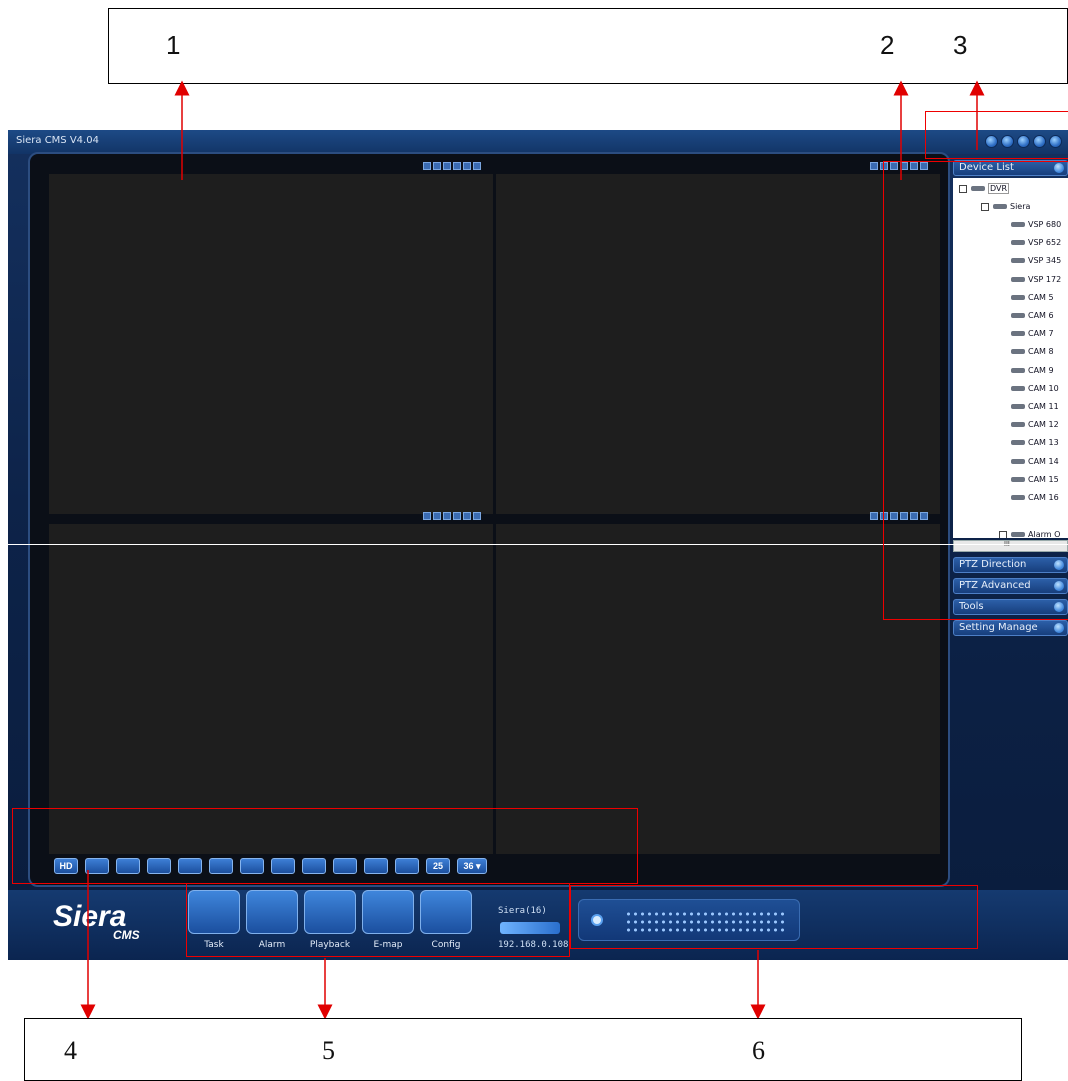 This screenshot has height=1081, width=1068. What do you see at coordinates (70, 1050) in the screenshot?
I see `callout-number-4: 4` at bounding box center [70, 1050].